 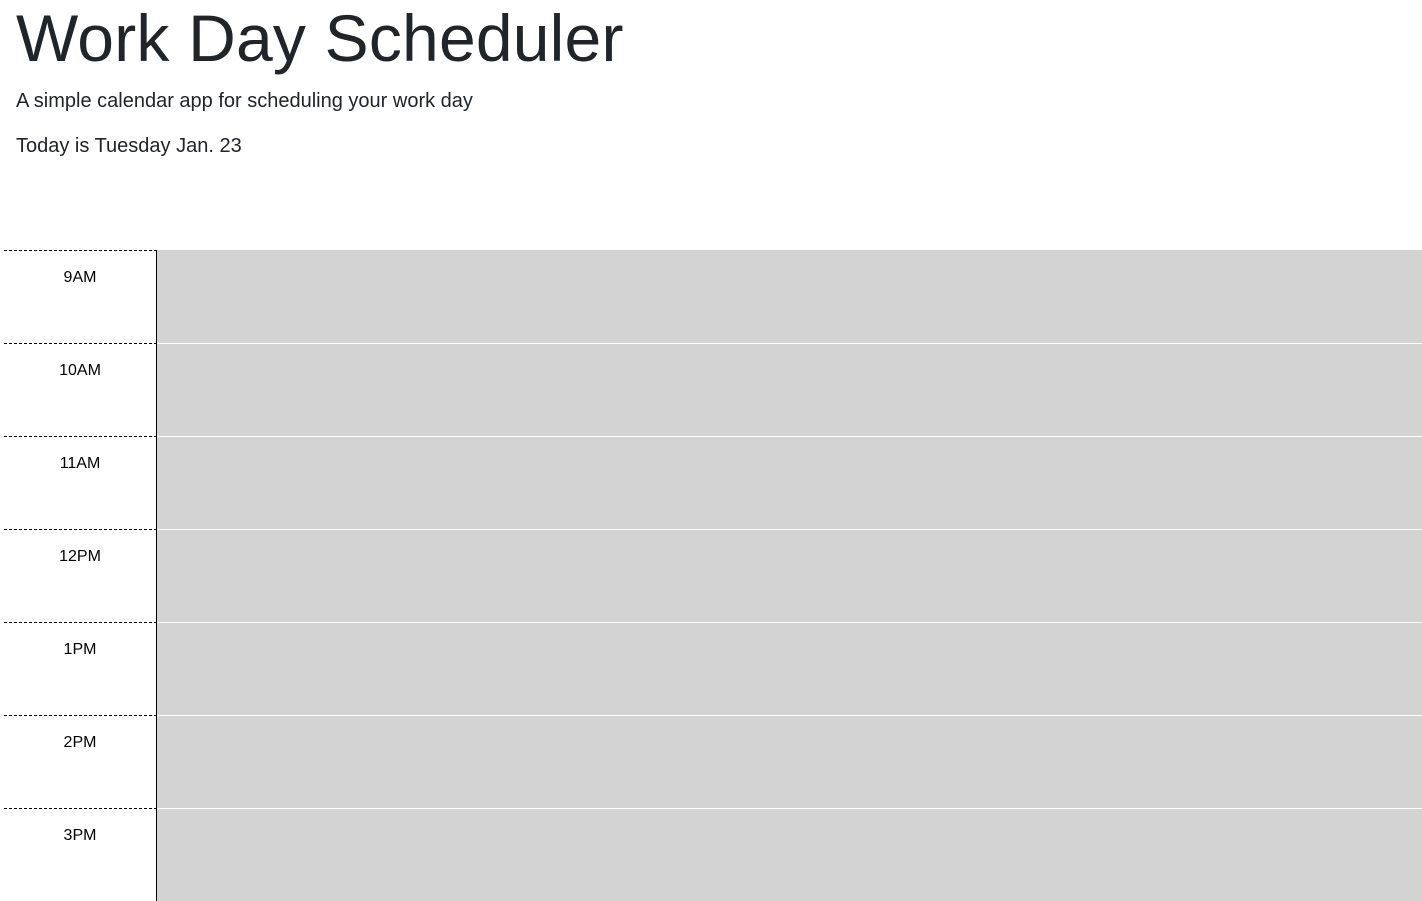 I want to click on time-block-12pm: 12PM, so click(x=711, y=575).